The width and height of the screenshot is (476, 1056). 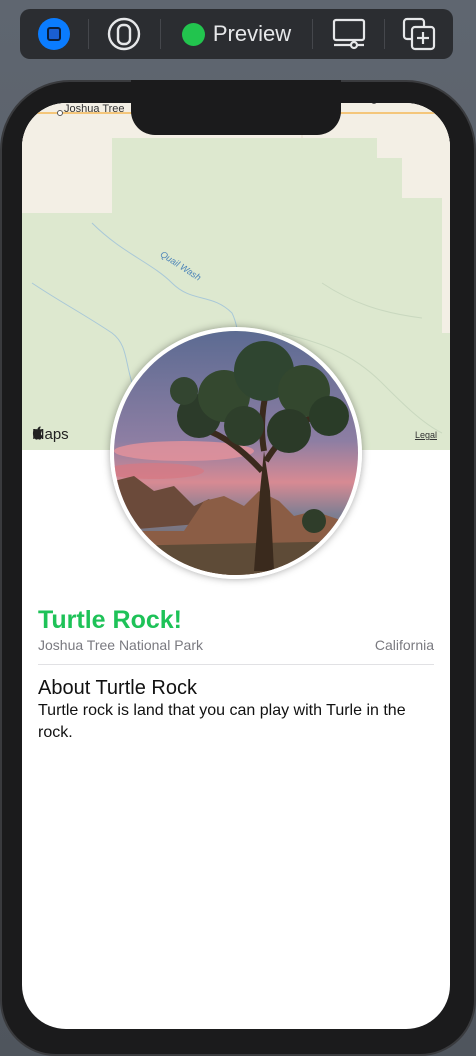 What do you see at coordinates (236, 664) in the screenshot?
I see `section-divider` at bounding box center [236, 664].